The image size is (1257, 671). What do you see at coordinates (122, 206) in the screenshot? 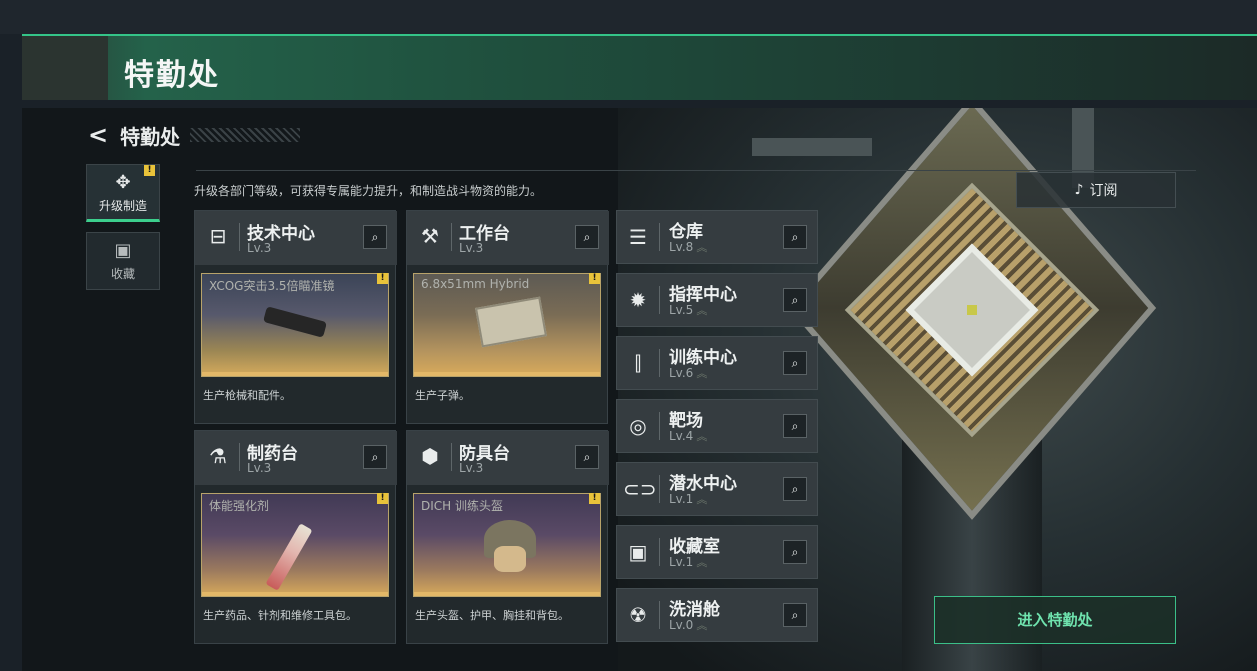
I see `sidenav-item-label: 升级制造` at bounding box center [122, 206].